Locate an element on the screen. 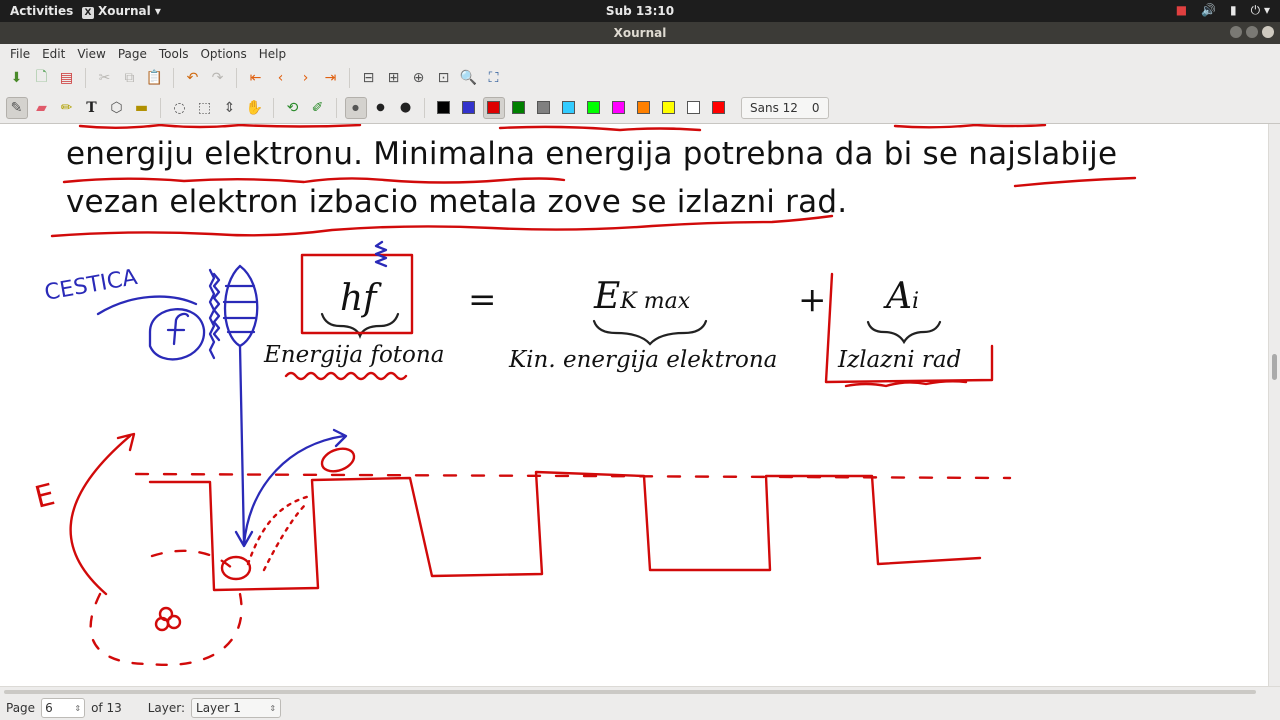  last-page-icon: ⇥ is located at coordinates (331, 78).